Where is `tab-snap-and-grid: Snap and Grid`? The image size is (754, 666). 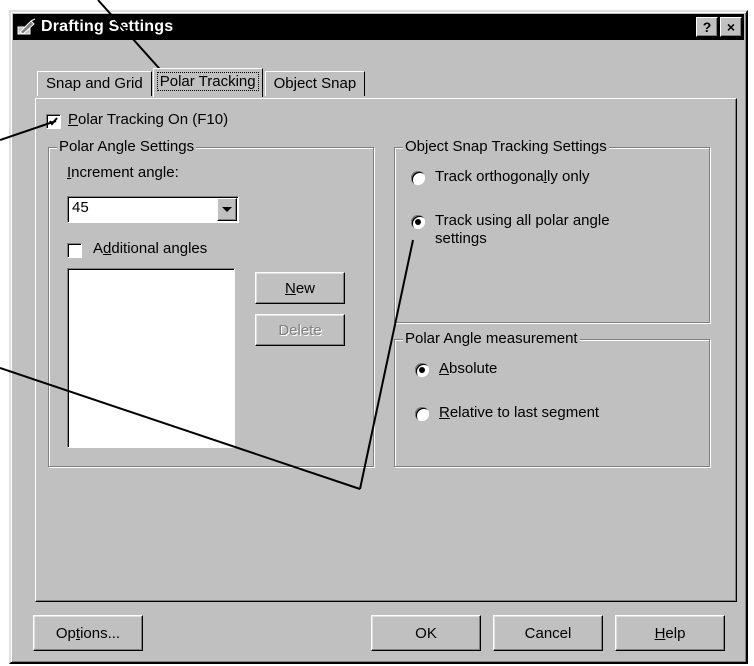
tab-snap-and-grid: Snap and Grid is located at coordinates (94, 83).